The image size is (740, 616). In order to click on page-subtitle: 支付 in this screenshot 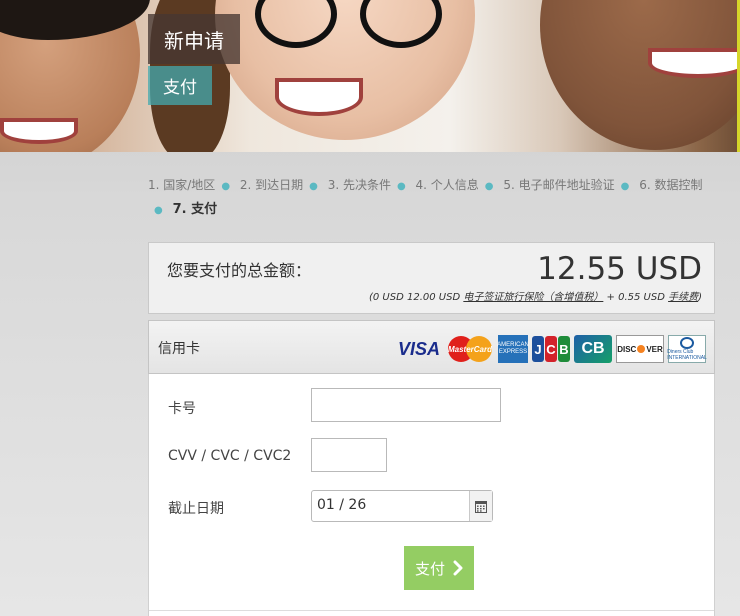, I will do `click(180, 85)`.